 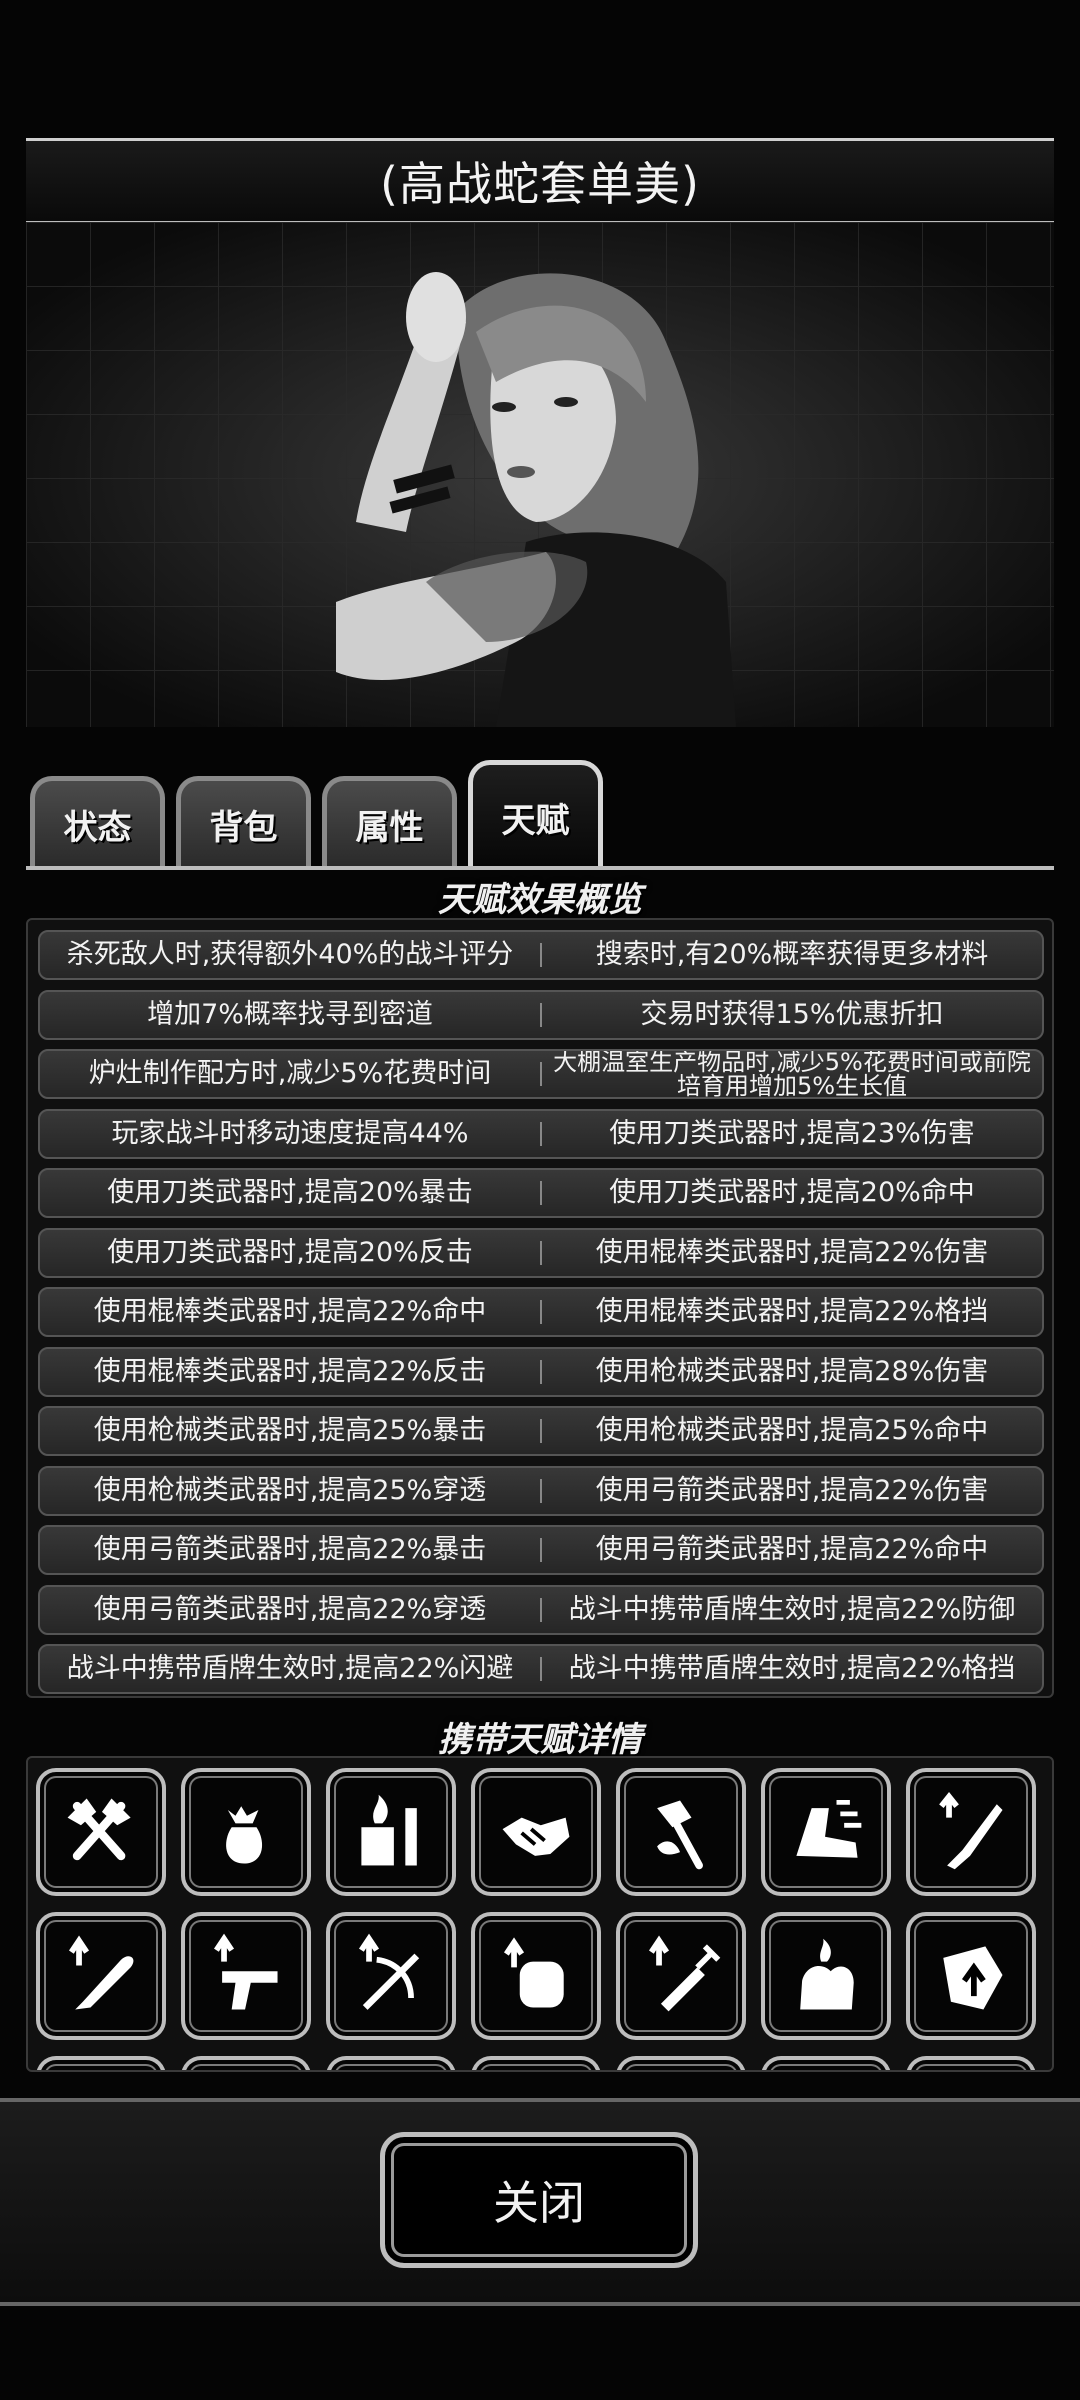 I want to click on knife-up-icon, so click(x=971, y=1831).